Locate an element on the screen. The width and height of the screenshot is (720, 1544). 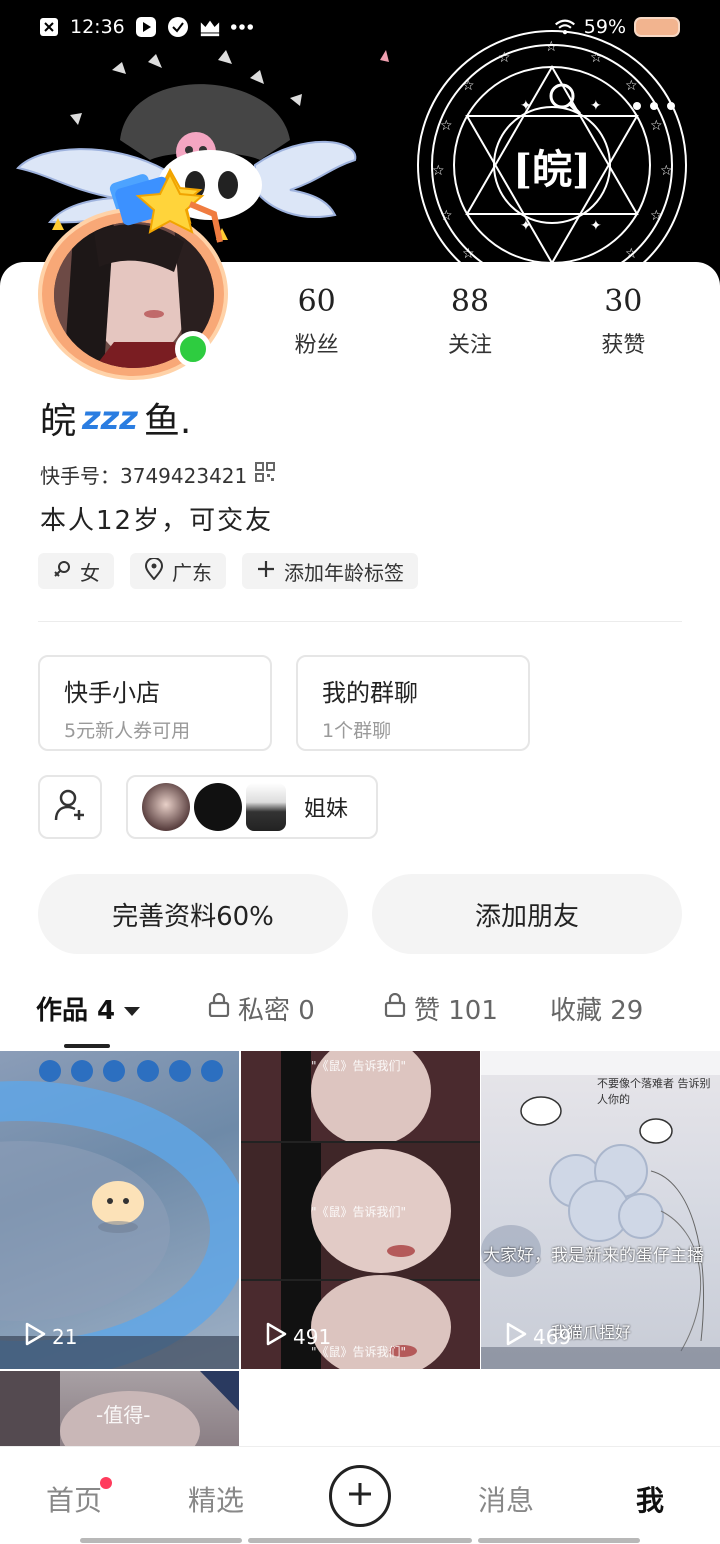
tab-liked: 赞 101 is located at coordinates (441, 1008).